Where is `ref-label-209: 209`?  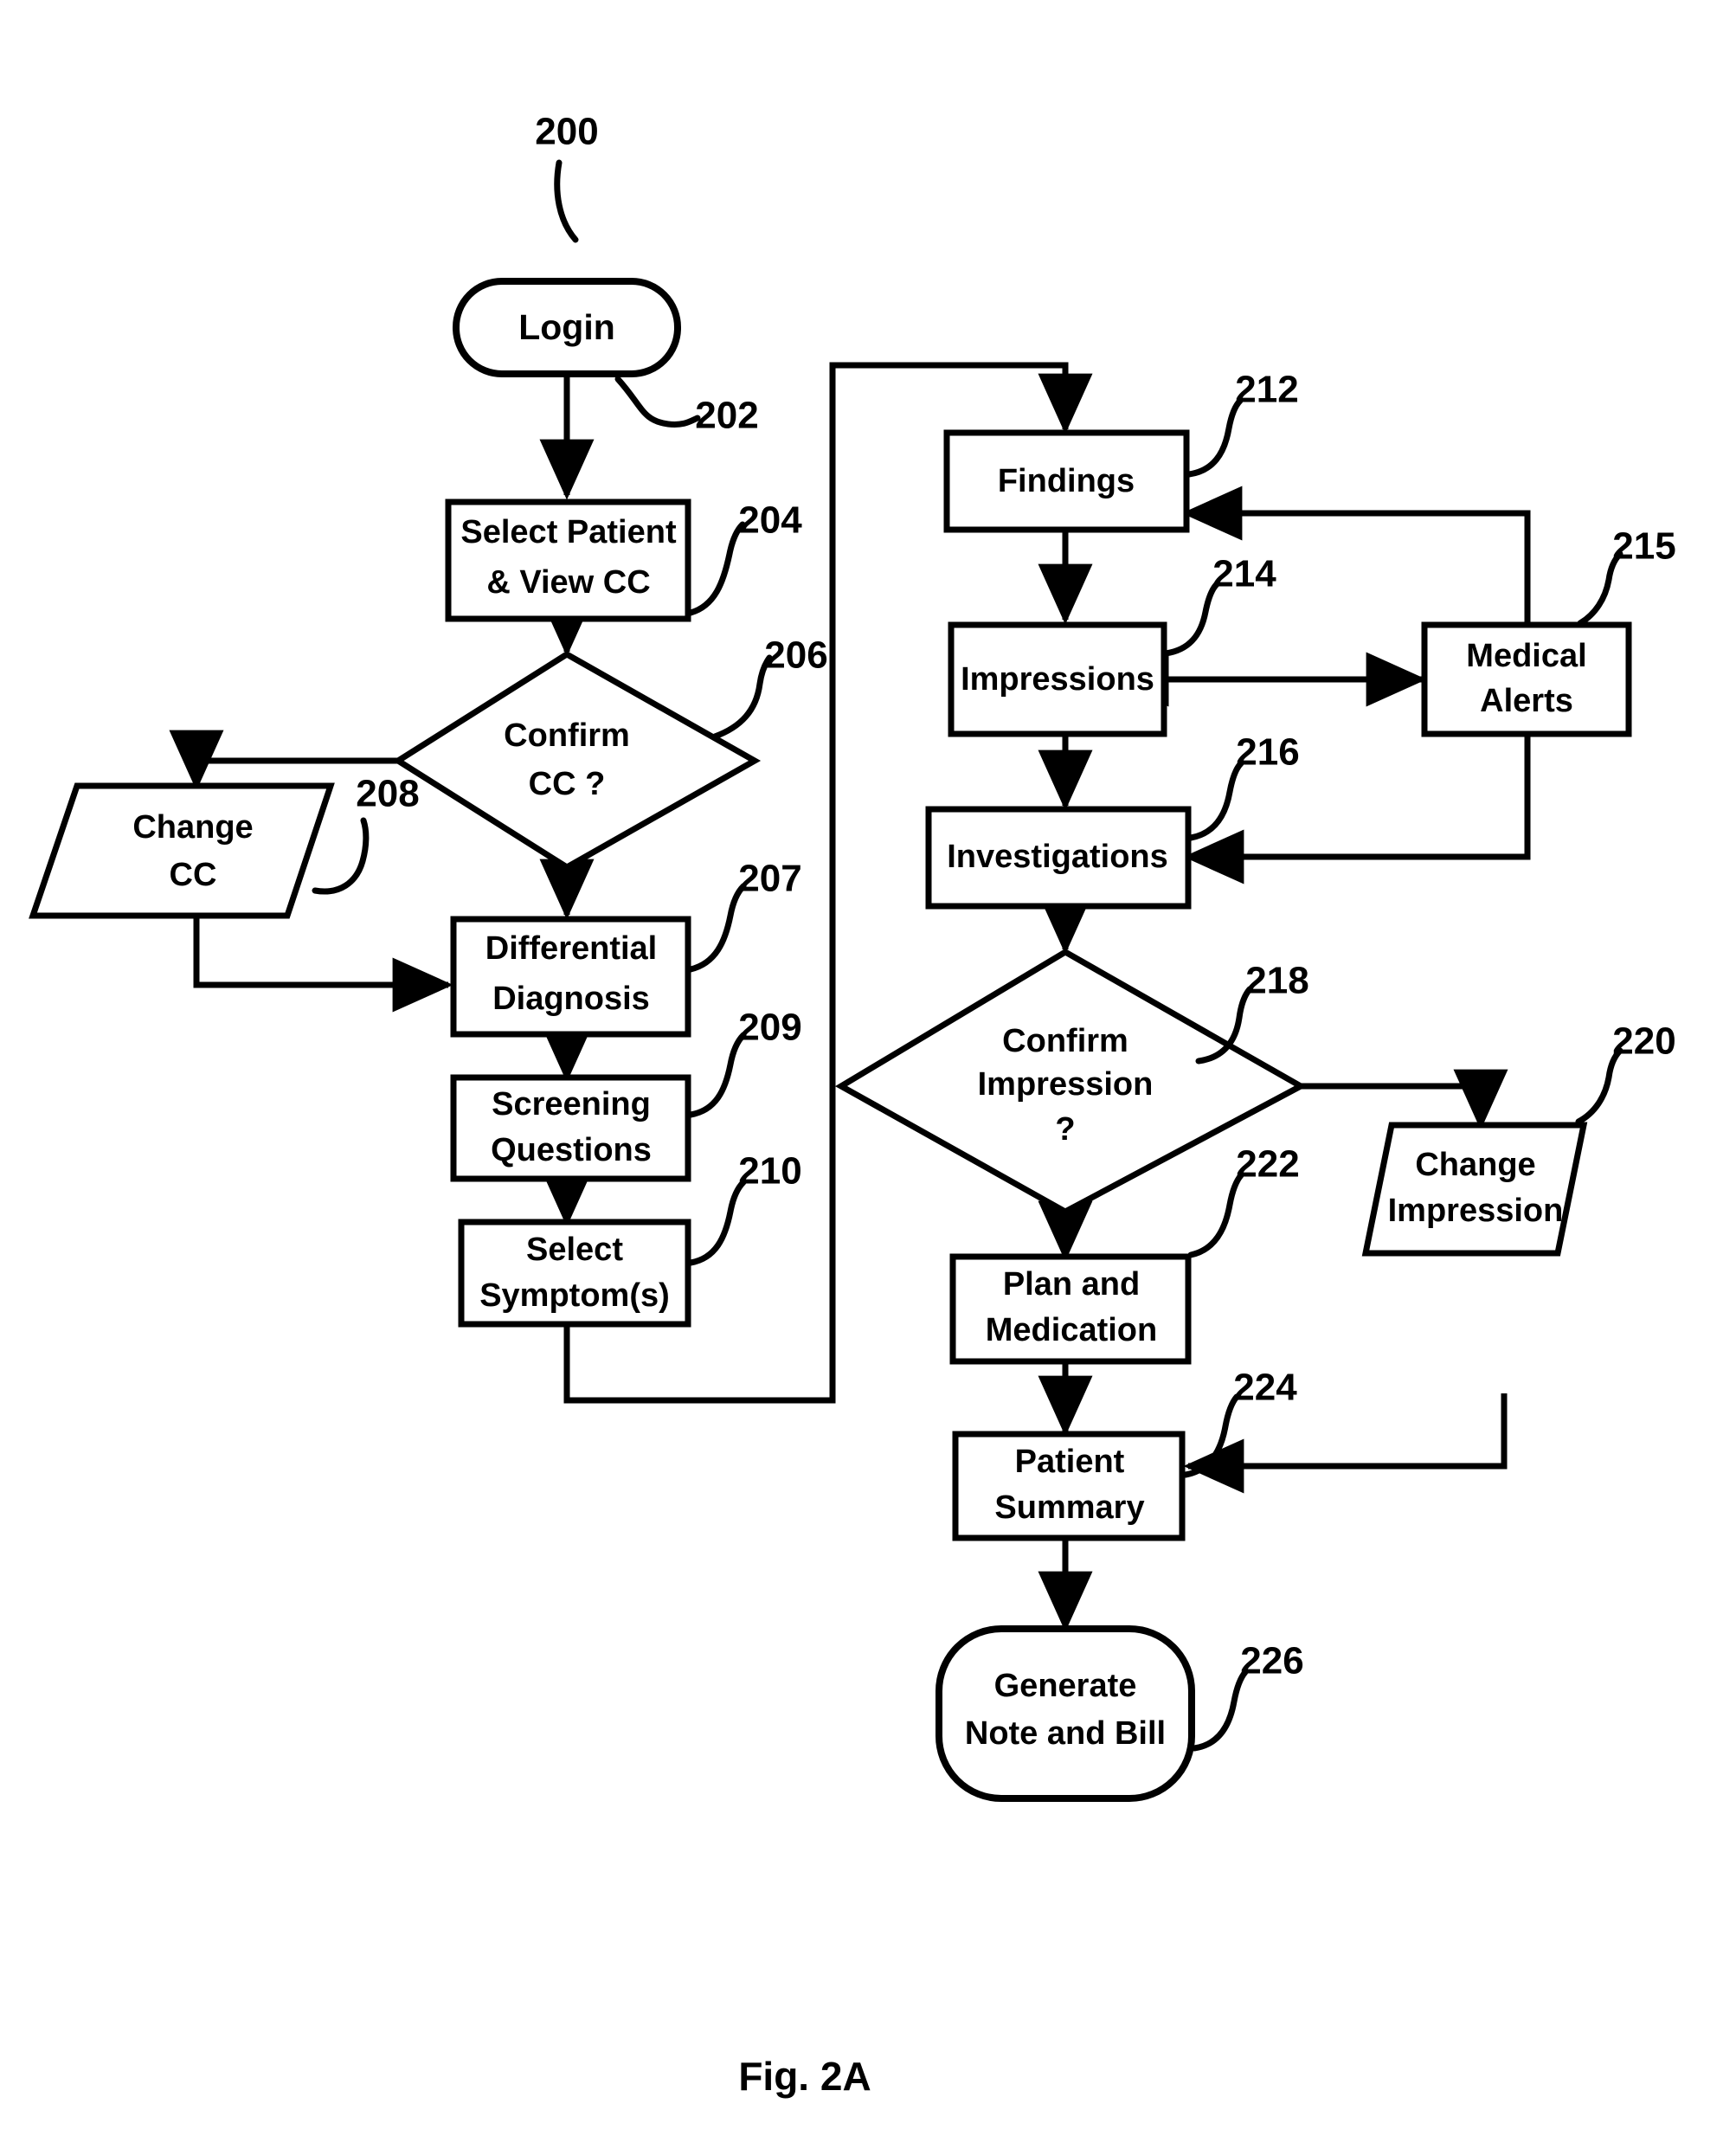
ref-label-209: 209 is located at coordinates (769, 1028).